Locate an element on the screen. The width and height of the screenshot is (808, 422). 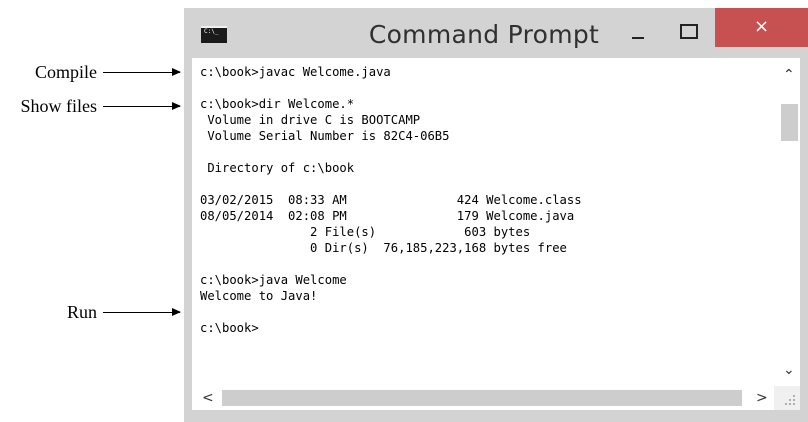
scroll-left-icon: < is located at coordinates (208, 398).